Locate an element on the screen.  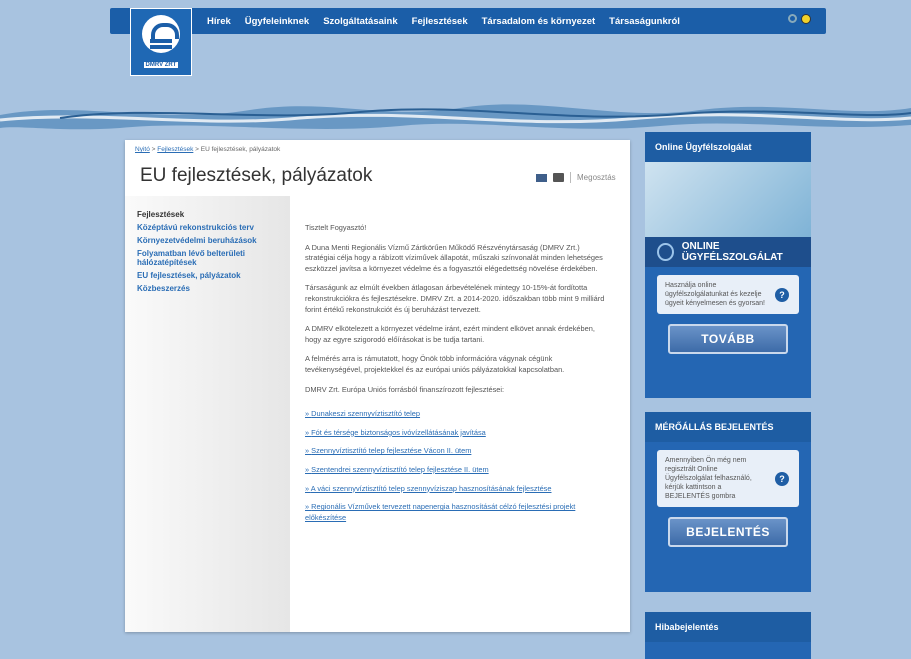
sidebar-item: Középtávú rekonstrukciós terv is located at coordinates (207, 227).